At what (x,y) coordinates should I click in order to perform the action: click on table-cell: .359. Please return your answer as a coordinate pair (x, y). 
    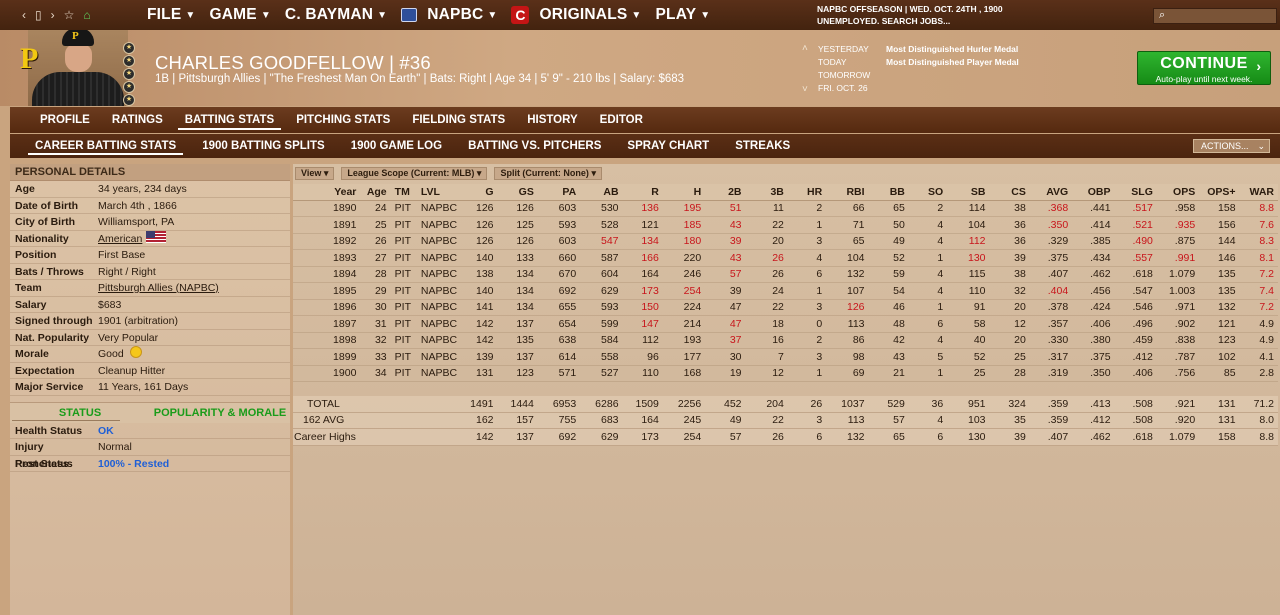
    Looking at the image, I should click on (1051, 420).